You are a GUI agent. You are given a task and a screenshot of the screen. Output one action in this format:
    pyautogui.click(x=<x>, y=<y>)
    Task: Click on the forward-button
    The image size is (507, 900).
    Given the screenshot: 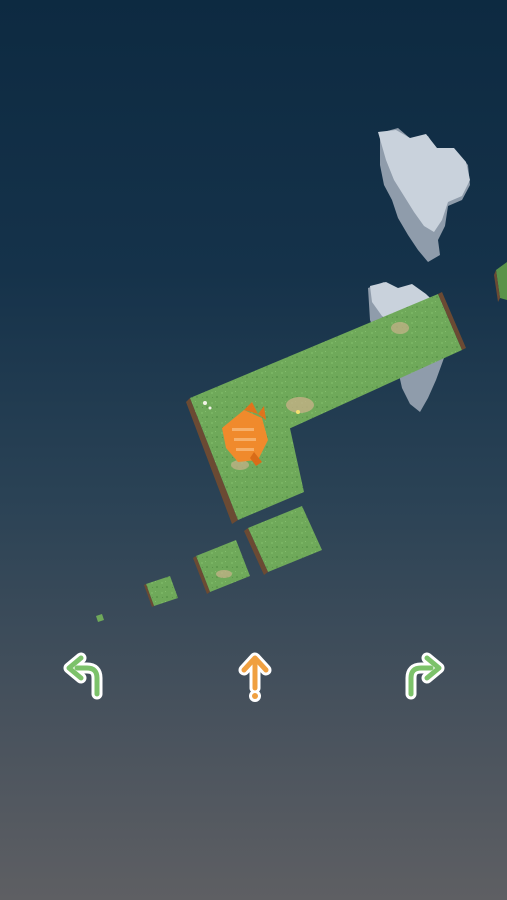 What is the action you would take?
    pyautogui.click(x=255, y=676)
    